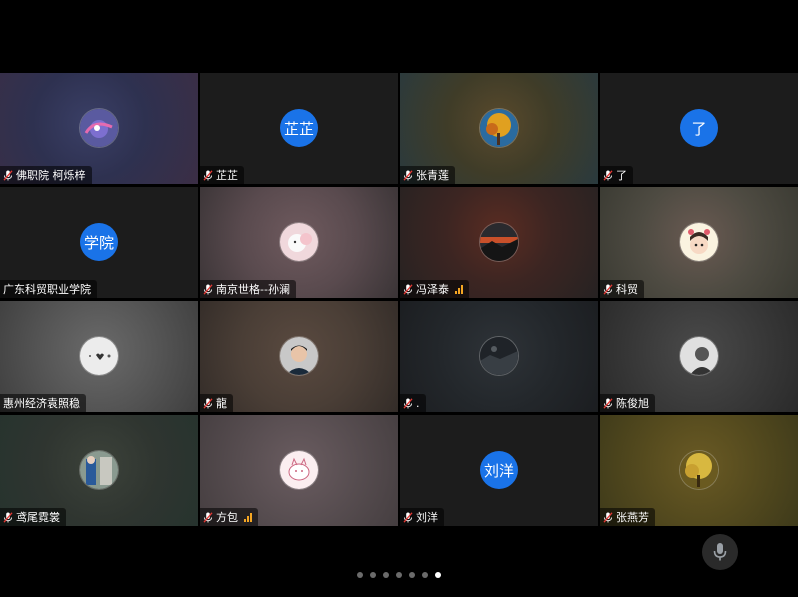 The height and width of the screenshot is (597, 798). I want to click on participant-name: 科贸, so click(627, 289).